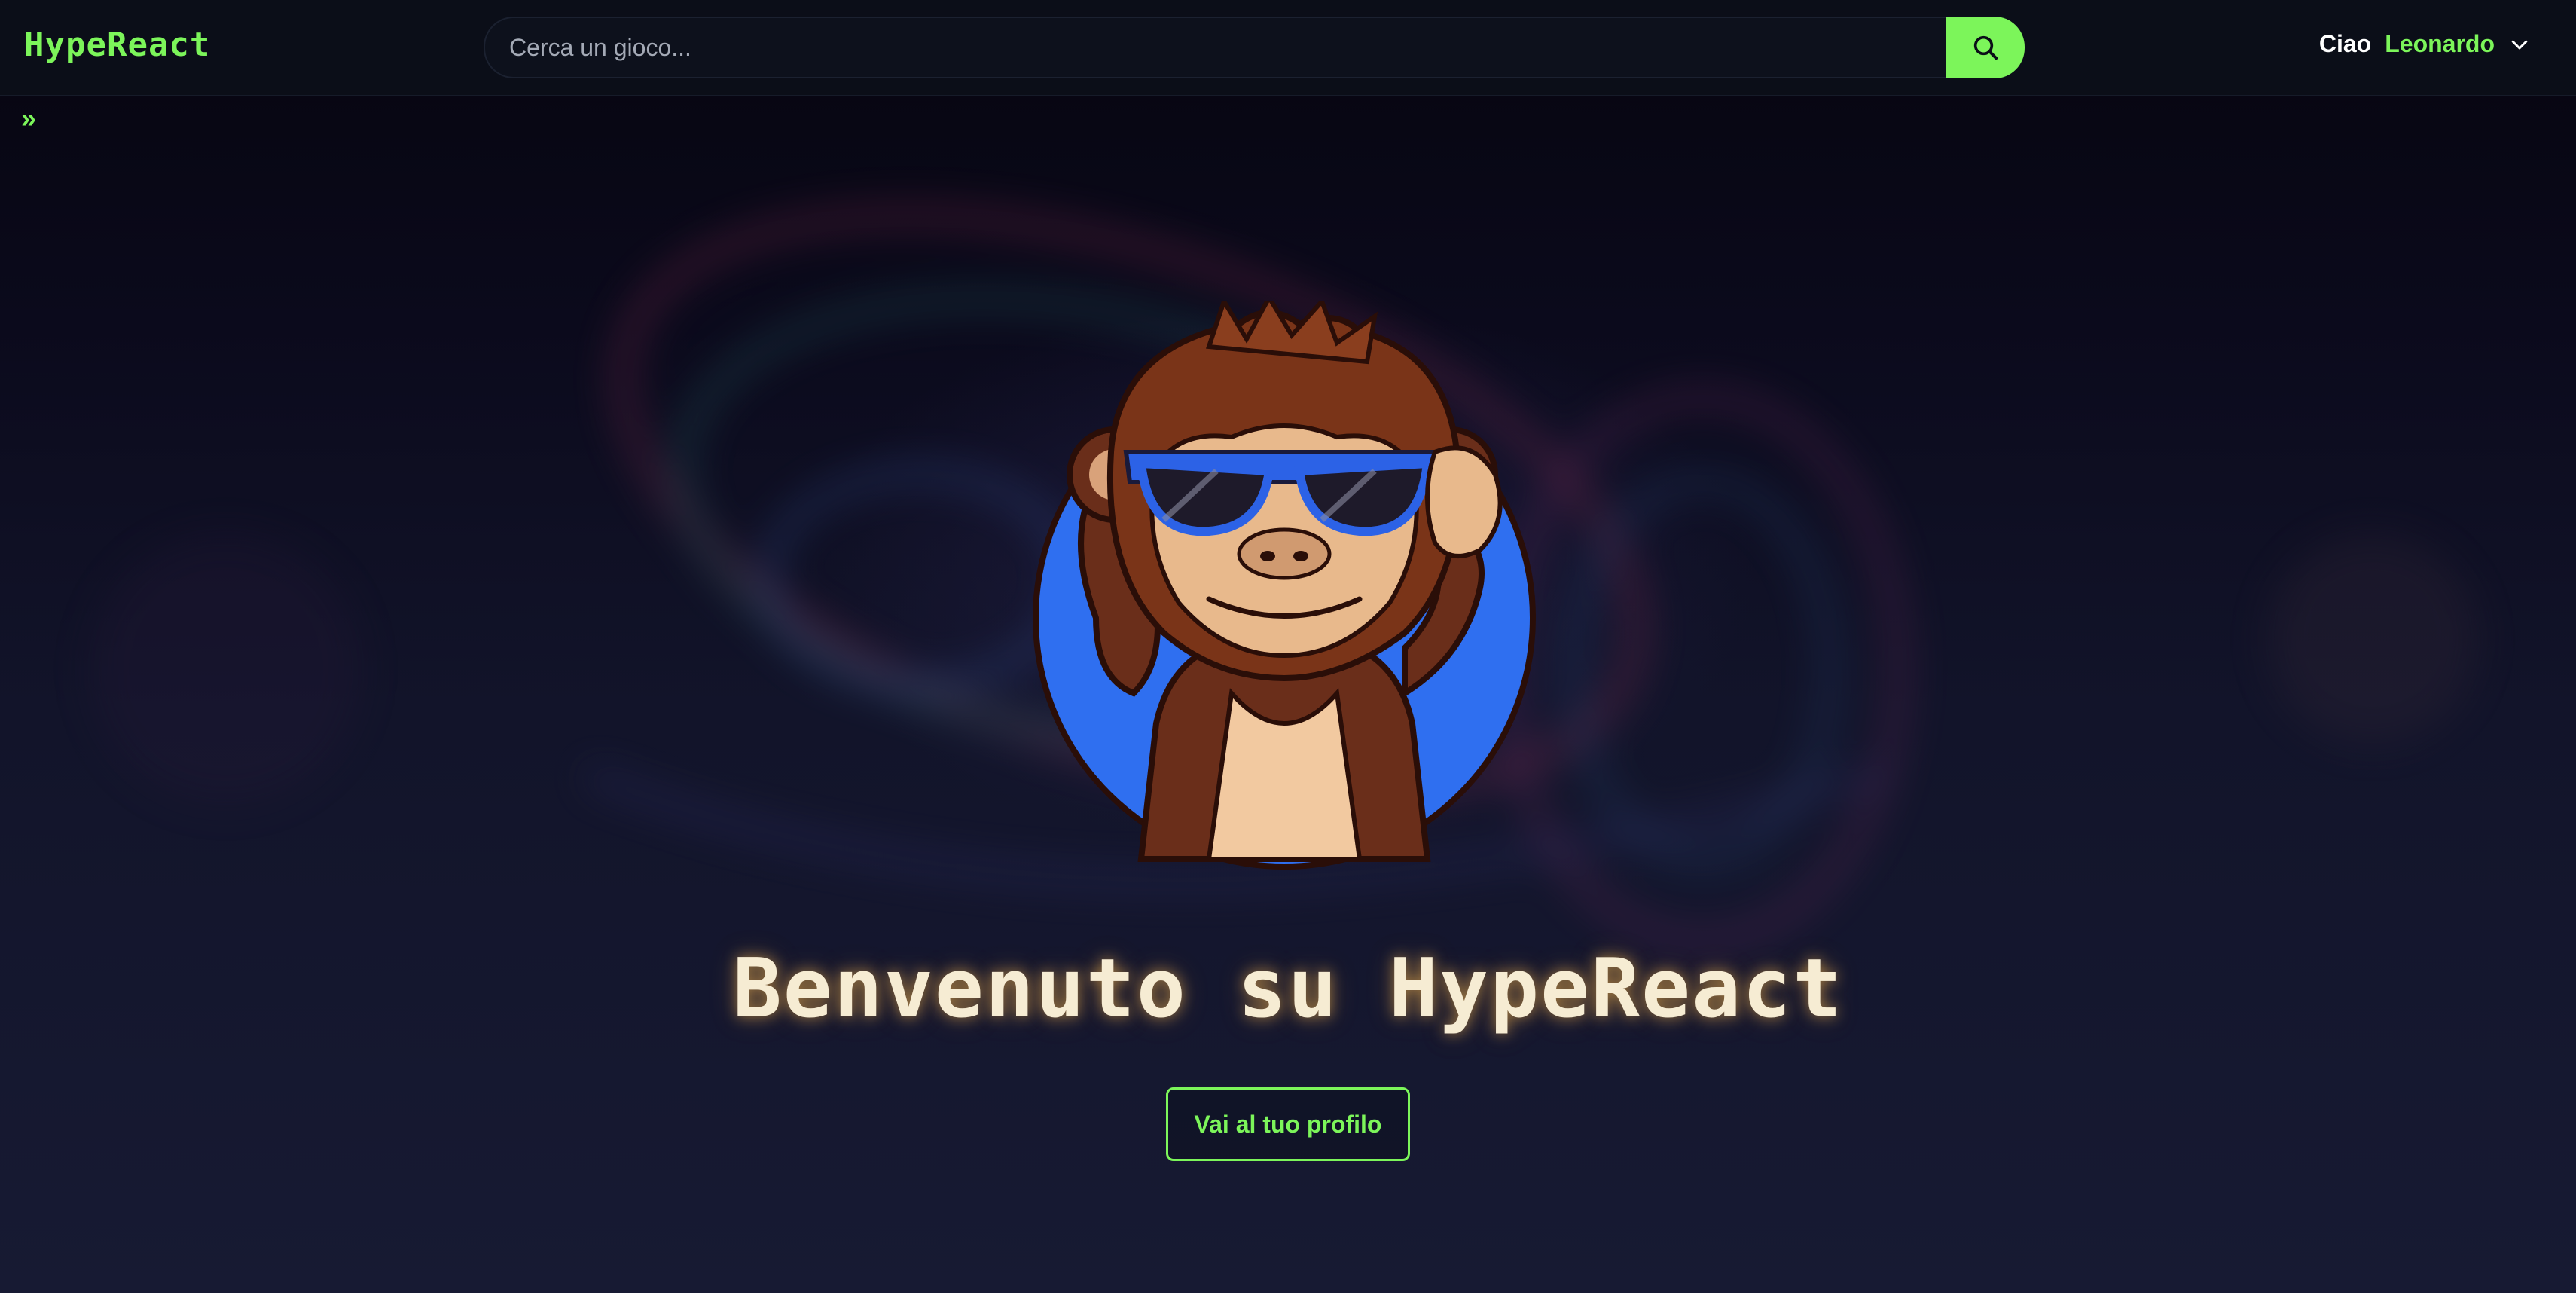 This screenshot has width=2576, height=1293. I want to click on chevron-down-icon, so click(2520, 44).